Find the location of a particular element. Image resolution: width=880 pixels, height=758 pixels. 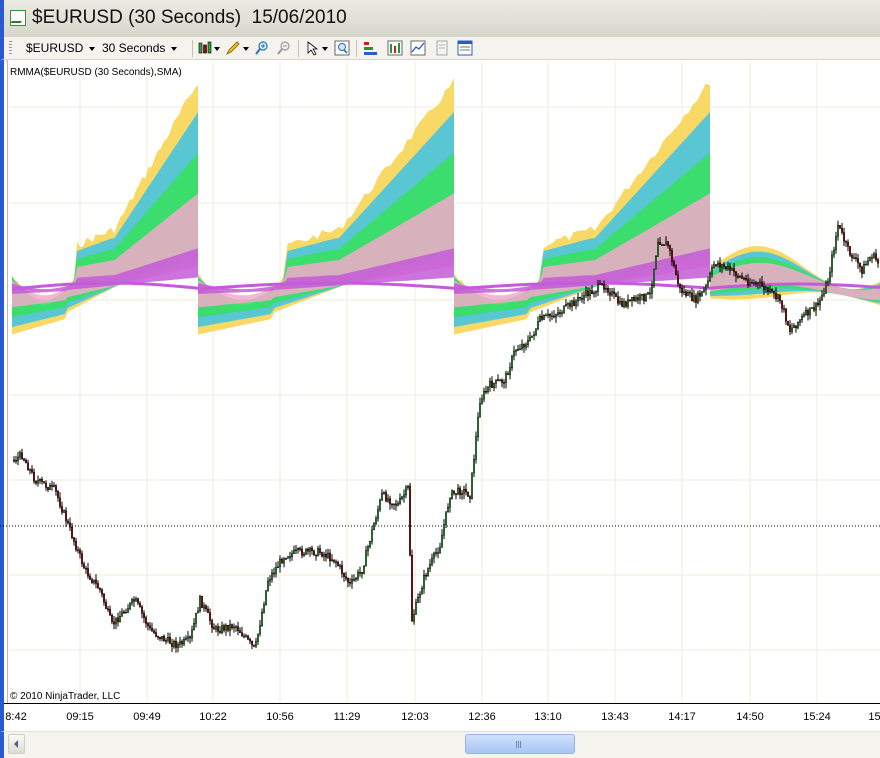

time-tick-label: 12:36 is located at coordinates (482, 717).